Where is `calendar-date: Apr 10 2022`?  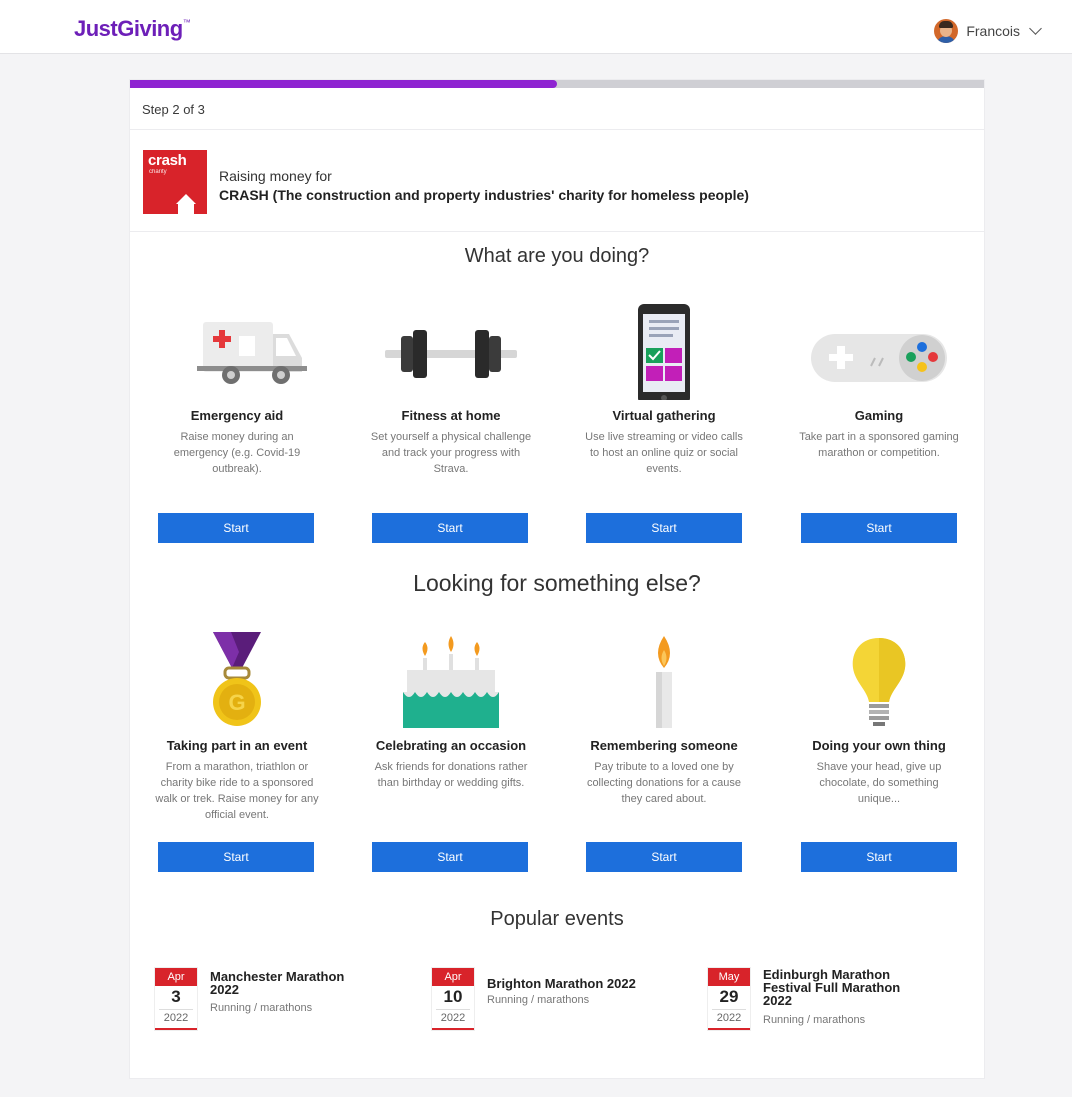 calendar-date: Apr 10 2022 is located at coordinates (453, 999).